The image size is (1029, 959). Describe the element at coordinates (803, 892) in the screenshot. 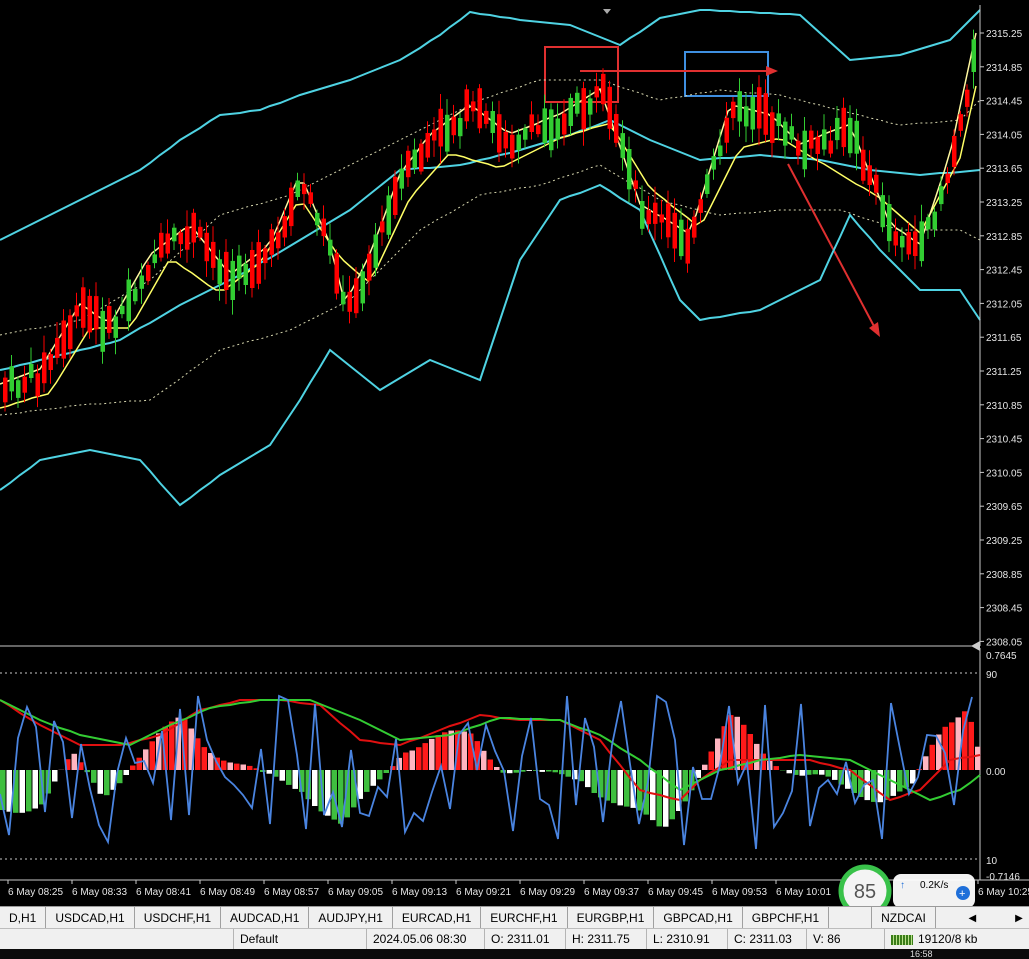

I see `time-label: 6 May 10:01` at that location.